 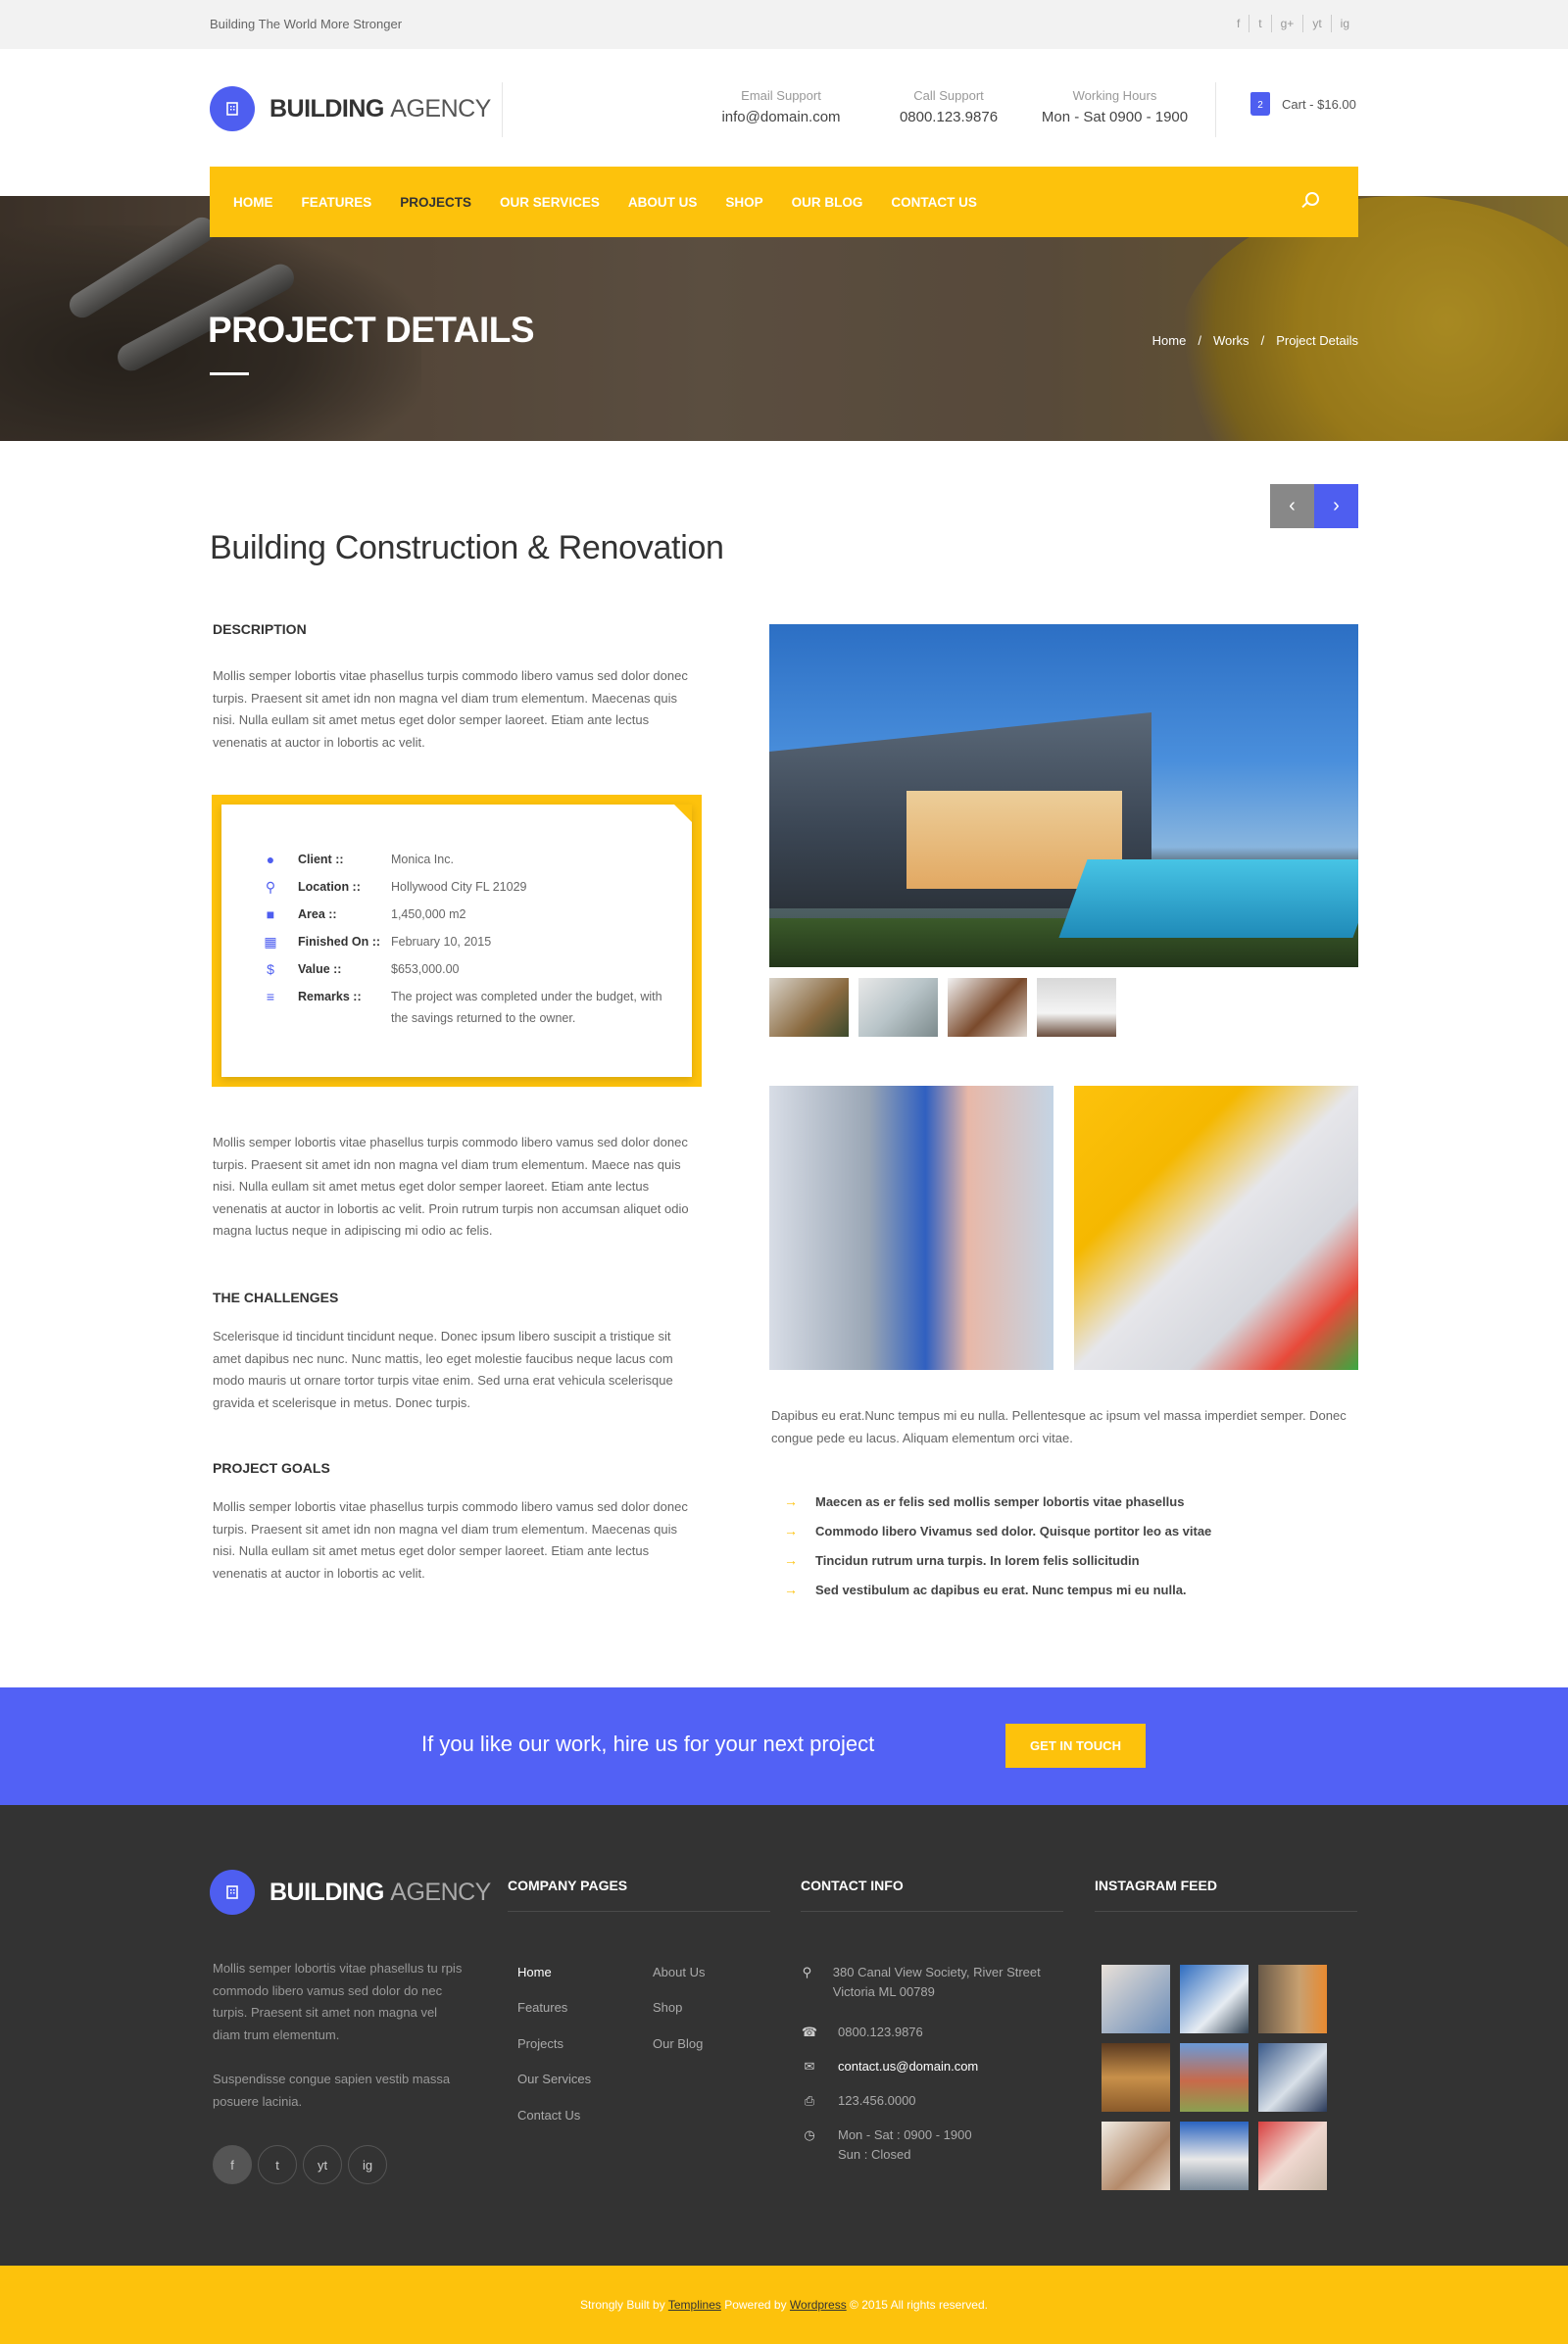 I want to click on footer-email: ✉ contact.us@domain.com, so click(x=890, y=2066).